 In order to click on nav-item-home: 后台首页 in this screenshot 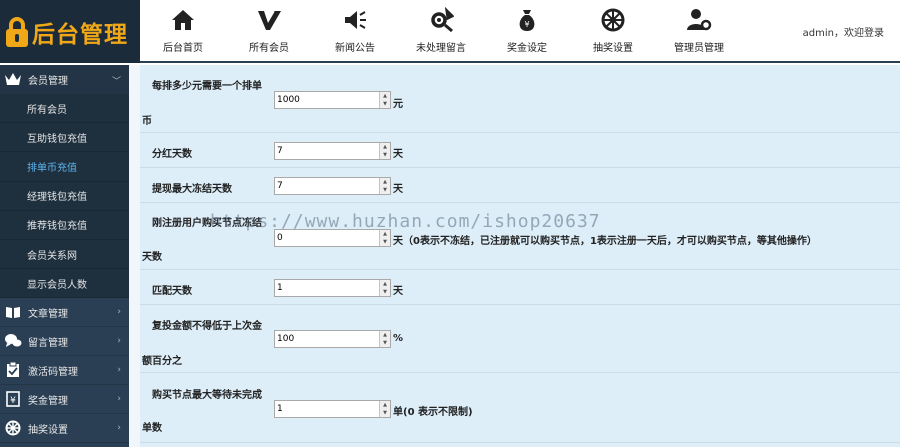, I will do `click(183, 31)`.